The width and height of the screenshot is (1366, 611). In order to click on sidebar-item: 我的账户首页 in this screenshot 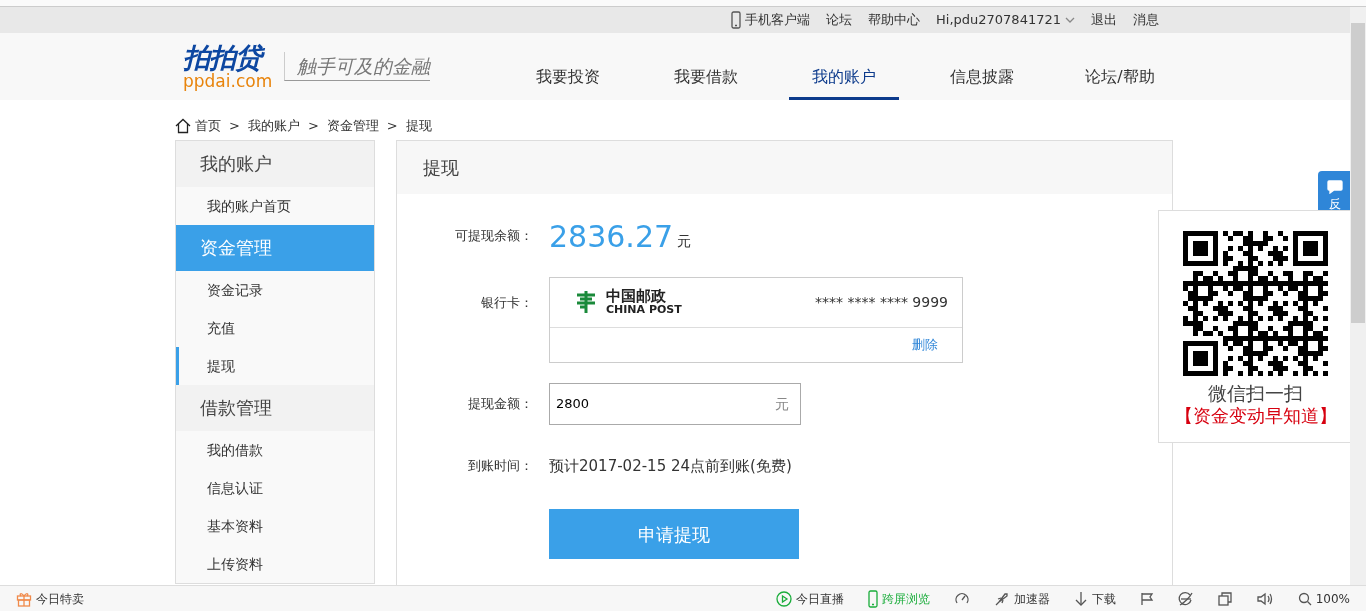, I will do `click(275, 205)`.